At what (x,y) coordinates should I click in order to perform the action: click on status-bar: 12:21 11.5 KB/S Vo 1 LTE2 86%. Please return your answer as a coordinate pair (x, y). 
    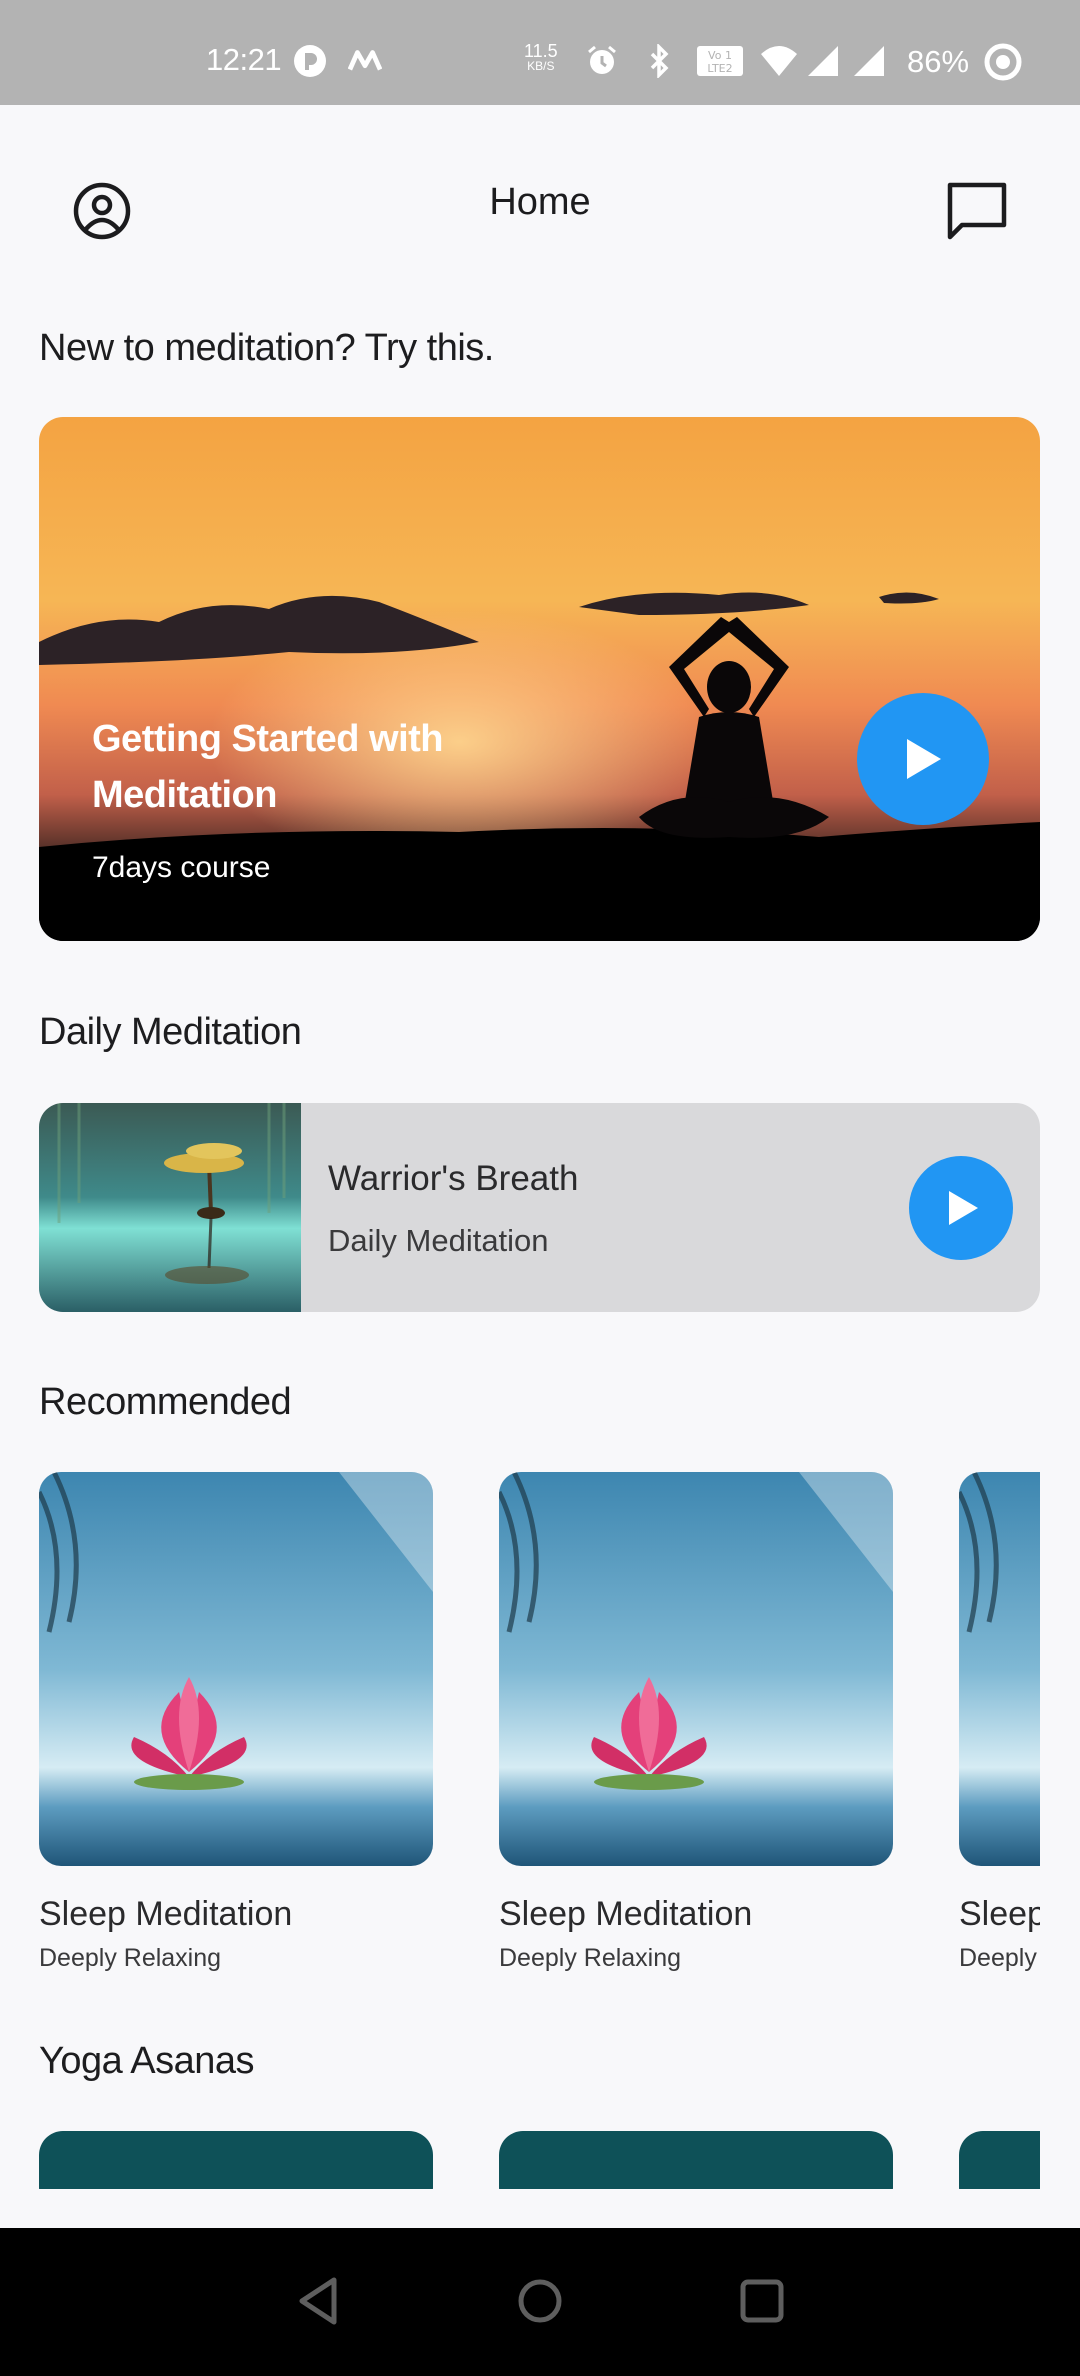
    Looking at the image, I should click on (540, 52).